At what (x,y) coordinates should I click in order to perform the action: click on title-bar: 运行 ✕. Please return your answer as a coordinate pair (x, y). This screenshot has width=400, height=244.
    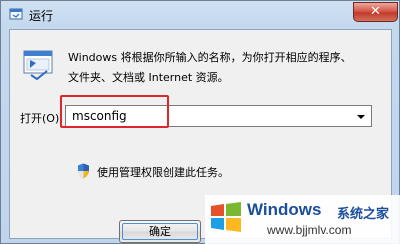
    Looking at the image, I should click on (200, 15).